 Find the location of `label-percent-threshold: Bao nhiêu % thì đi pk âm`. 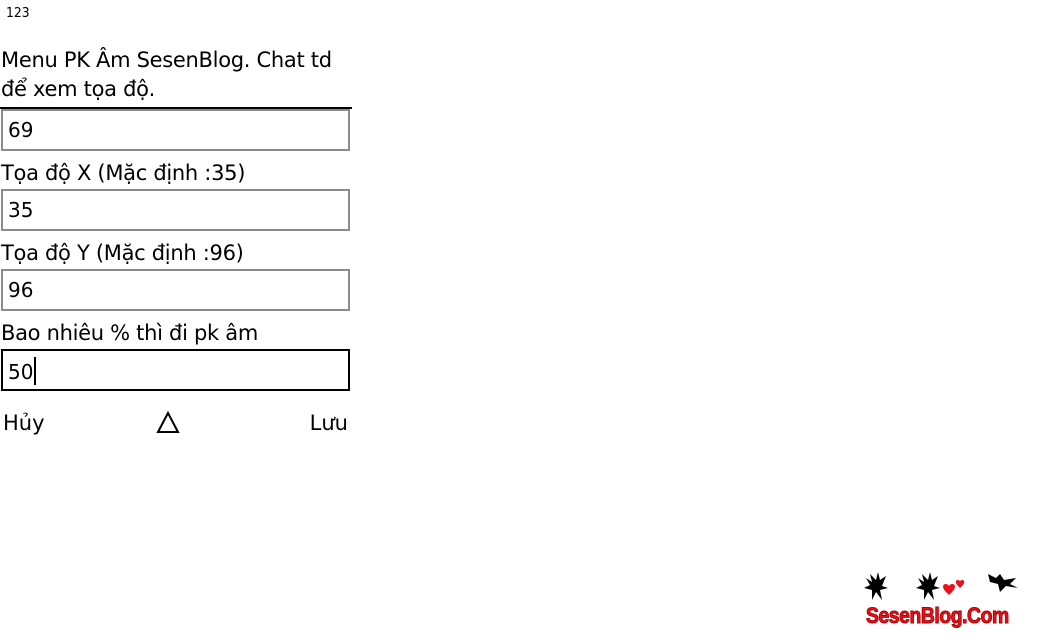

label-percent-threshold: Bao nhiêu % thì đi pk âm is located at coordinates (129, 333).